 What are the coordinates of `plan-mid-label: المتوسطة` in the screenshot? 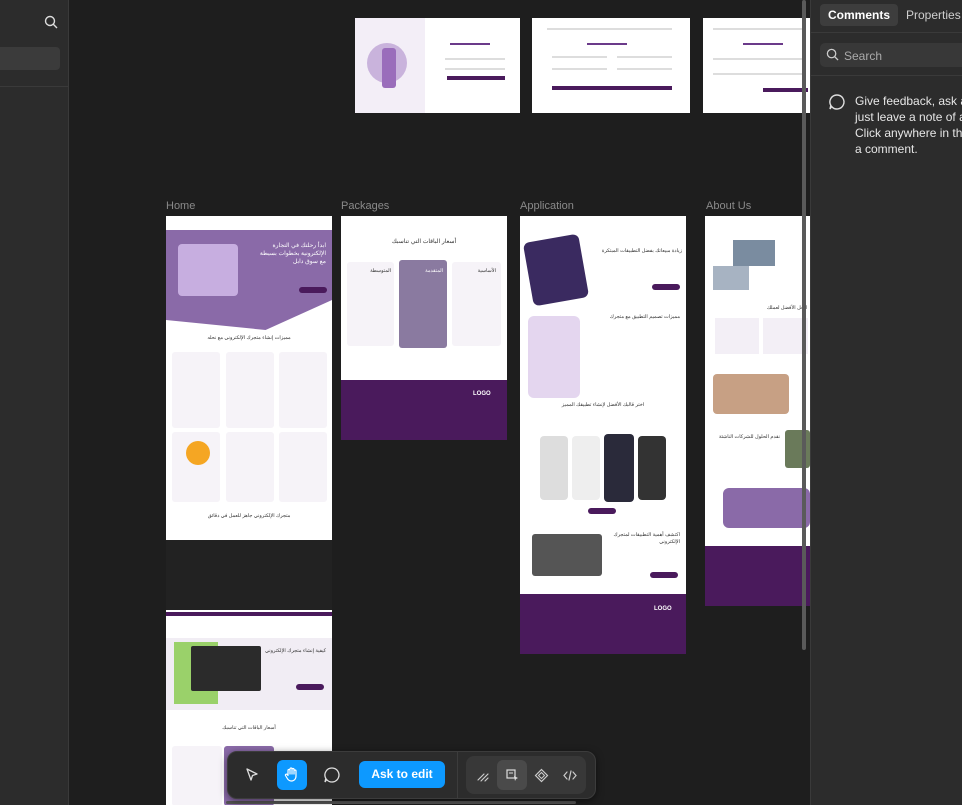 It's located at (380, 271).